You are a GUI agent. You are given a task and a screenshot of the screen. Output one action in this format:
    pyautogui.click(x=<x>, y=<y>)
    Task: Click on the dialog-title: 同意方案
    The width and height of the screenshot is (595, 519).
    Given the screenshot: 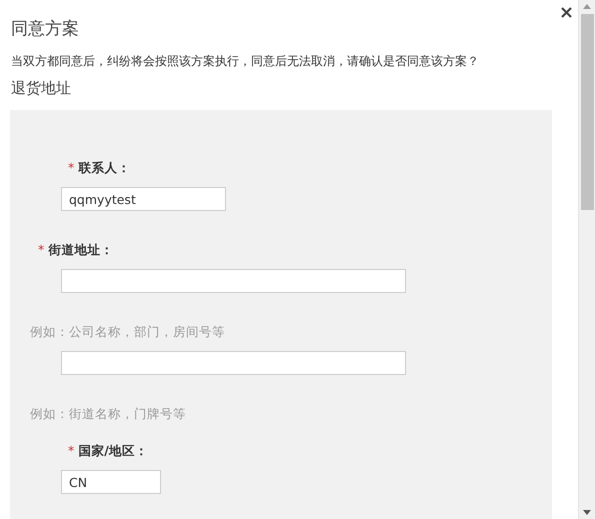 What is the action you would take?
    pyautogui.click(x=44, y=29)
    